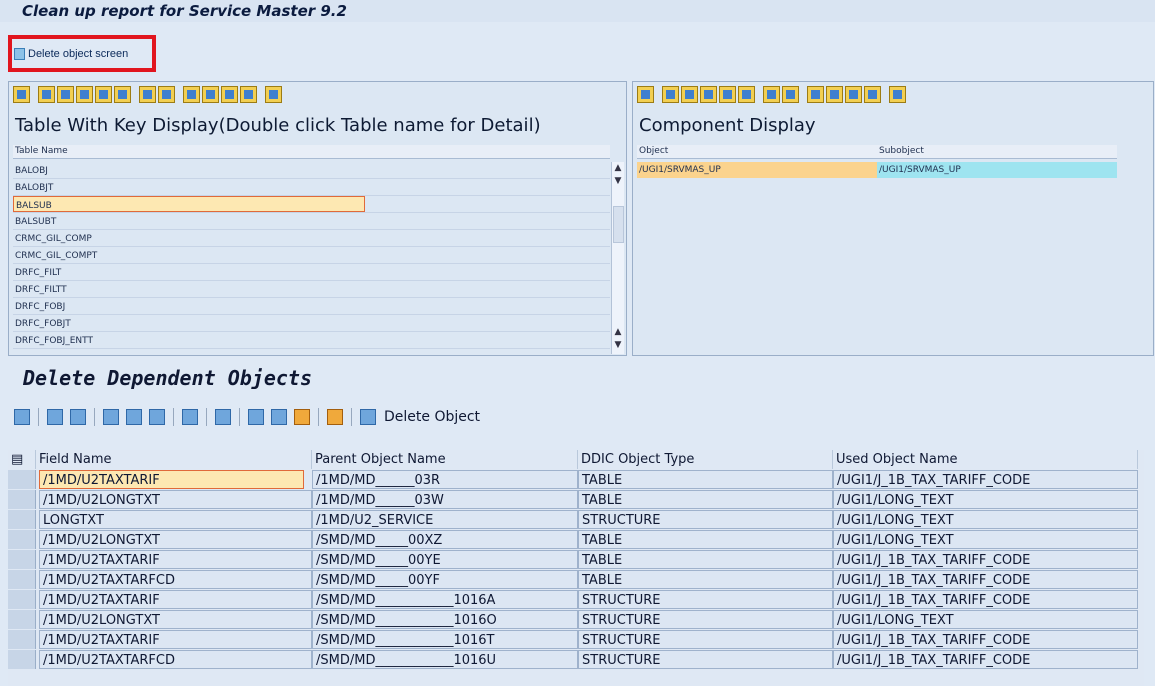 The width and height of the screenshot is (1155, 686). What do you see at coordinates (190, 417) in the screenshot?
I see `print-preview-icon` at bounding box center [190, 417].